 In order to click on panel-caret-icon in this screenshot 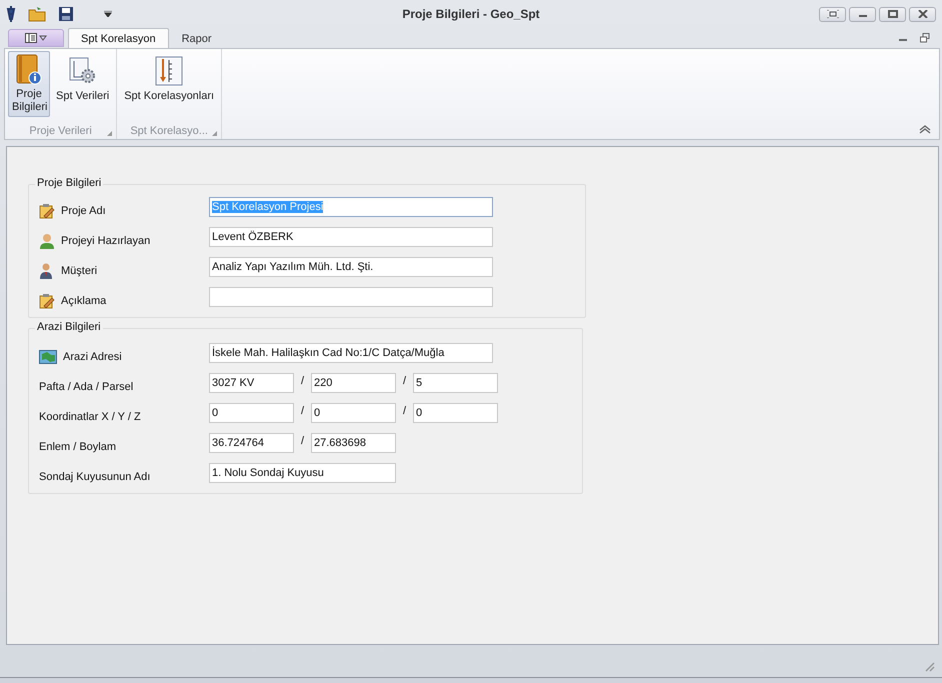, I will do `click(36, 38)`.